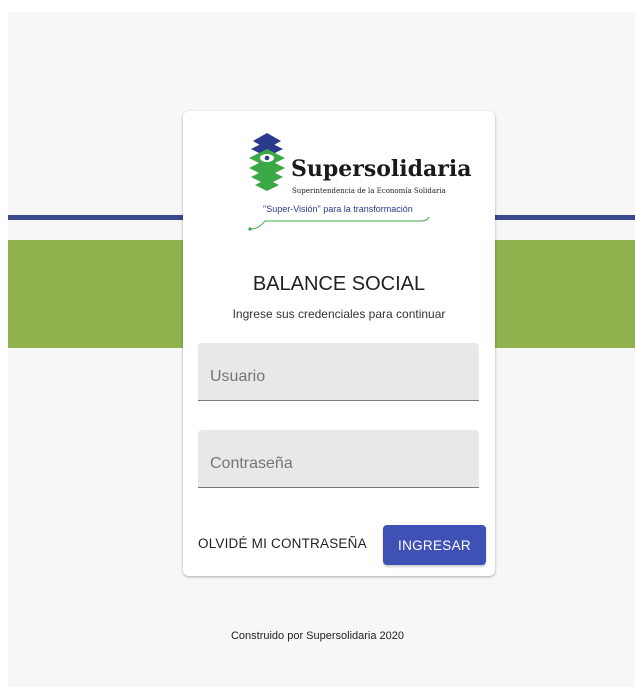  I want to click on password-input, so click(338, 458).